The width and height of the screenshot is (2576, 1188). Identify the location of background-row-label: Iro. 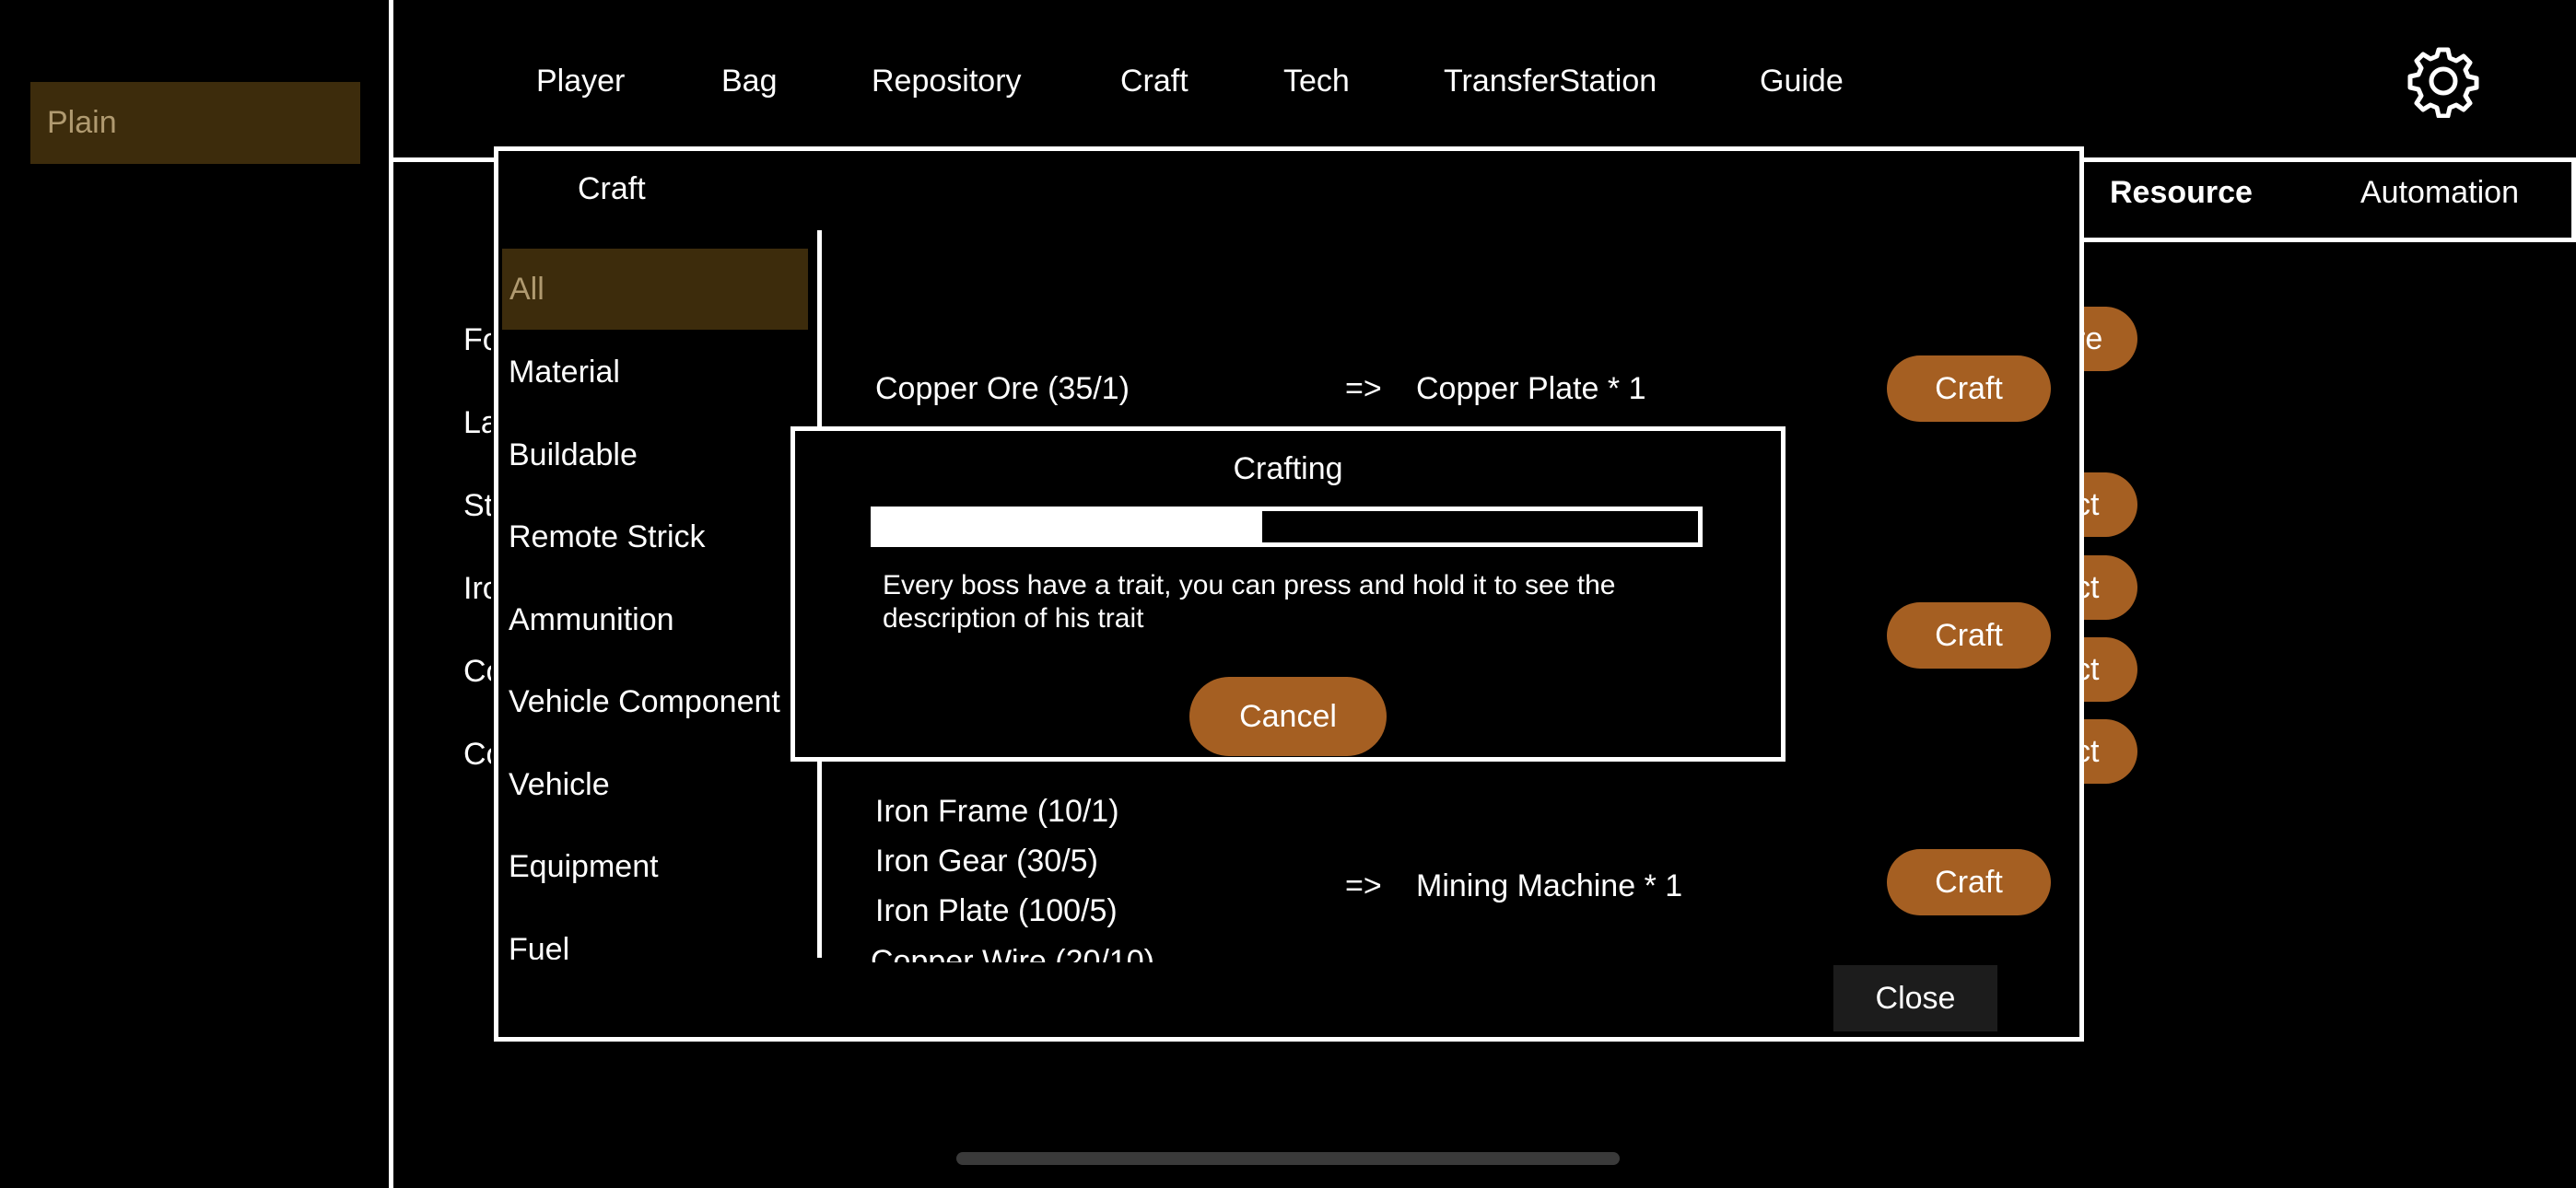
(477, 588).